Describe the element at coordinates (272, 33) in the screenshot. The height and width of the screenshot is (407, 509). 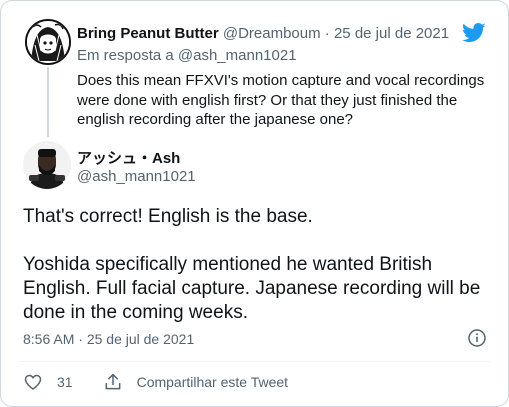
I see `parent-handle: @Dreamboum` at that location.